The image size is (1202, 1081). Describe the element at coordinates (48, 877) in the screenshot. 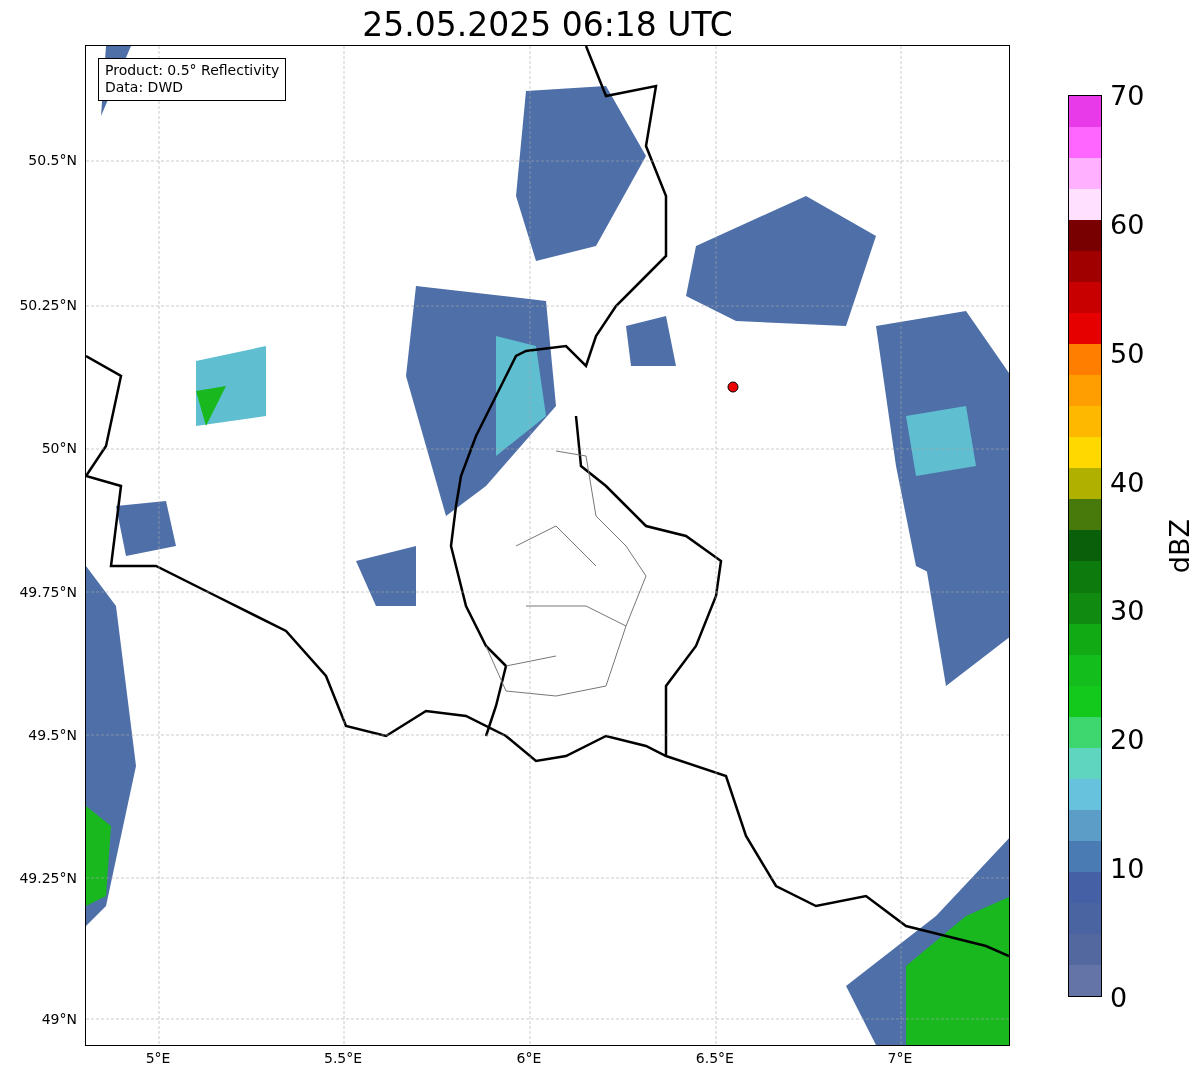

I see `latitude-label: 49.25°N` at that location.